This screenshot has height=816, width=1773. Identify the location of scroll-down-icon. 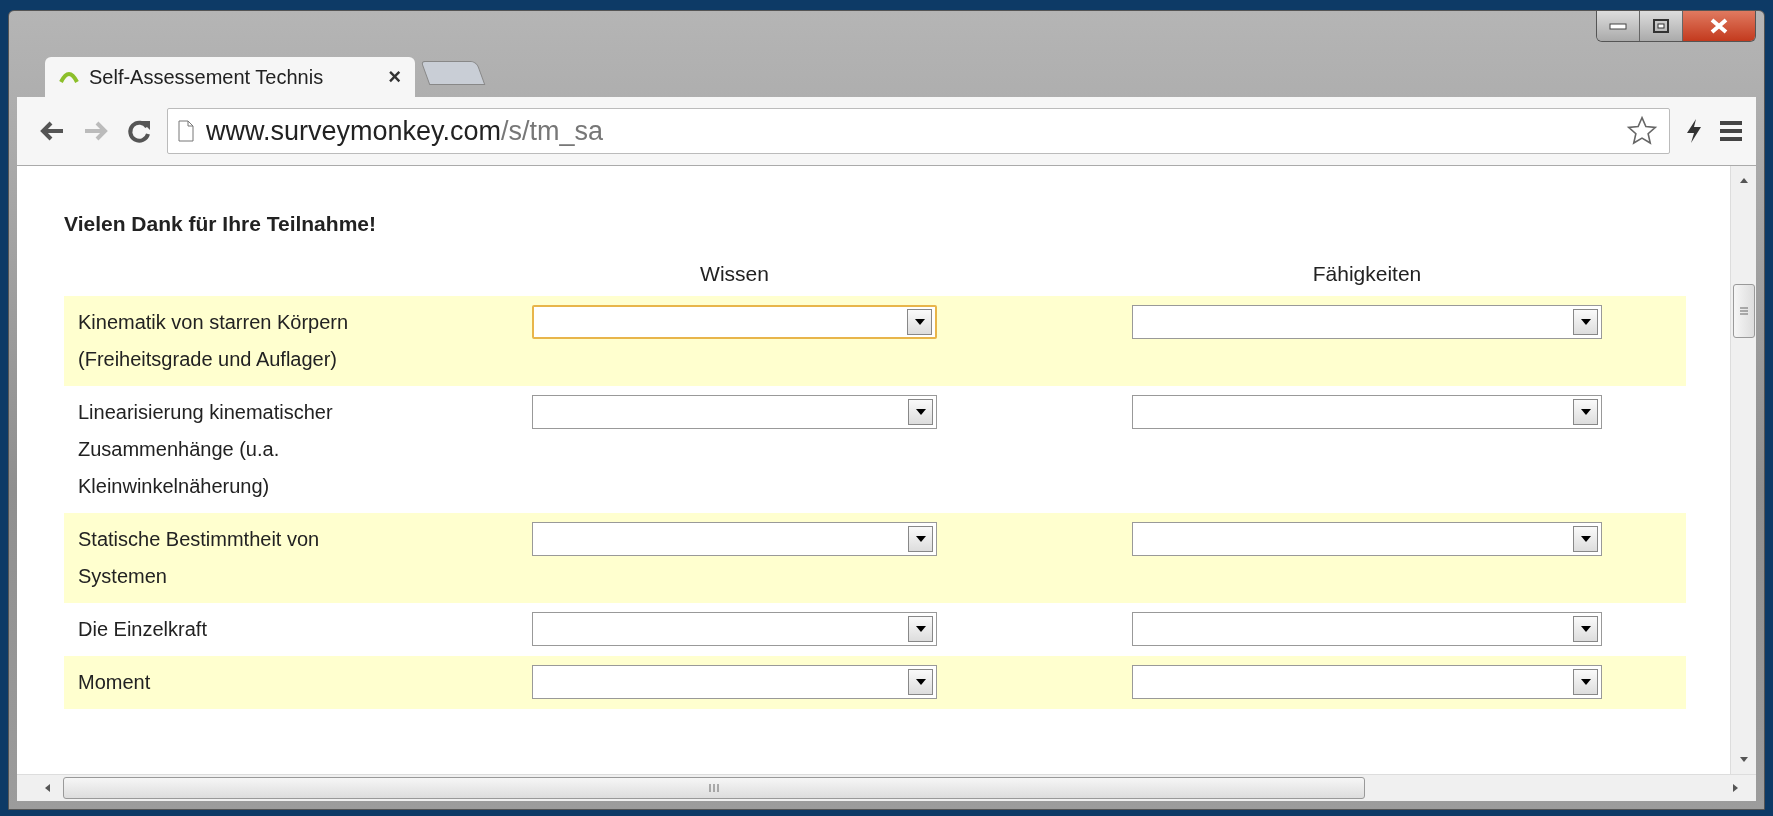
(1743, 760).